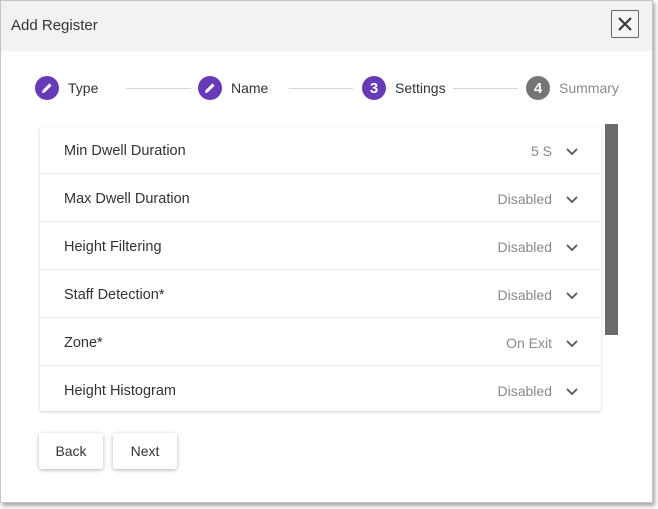 This screenshot has height=509, width=658. Describe the element at coordinates (538, 88) in the screenshot. I see `step-summary-number: 4` at that location.